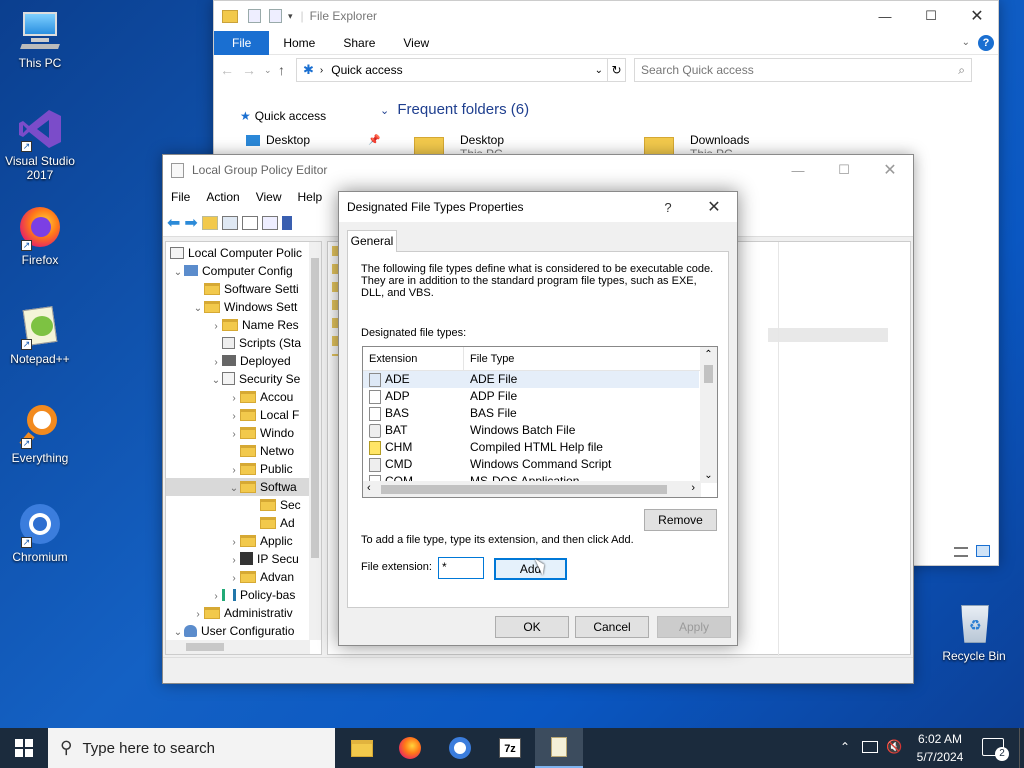  What do you see at coordinates (612, 627) in the screenshot?
I see `cancel-button: Cancel` at bounding box center [612, 627].